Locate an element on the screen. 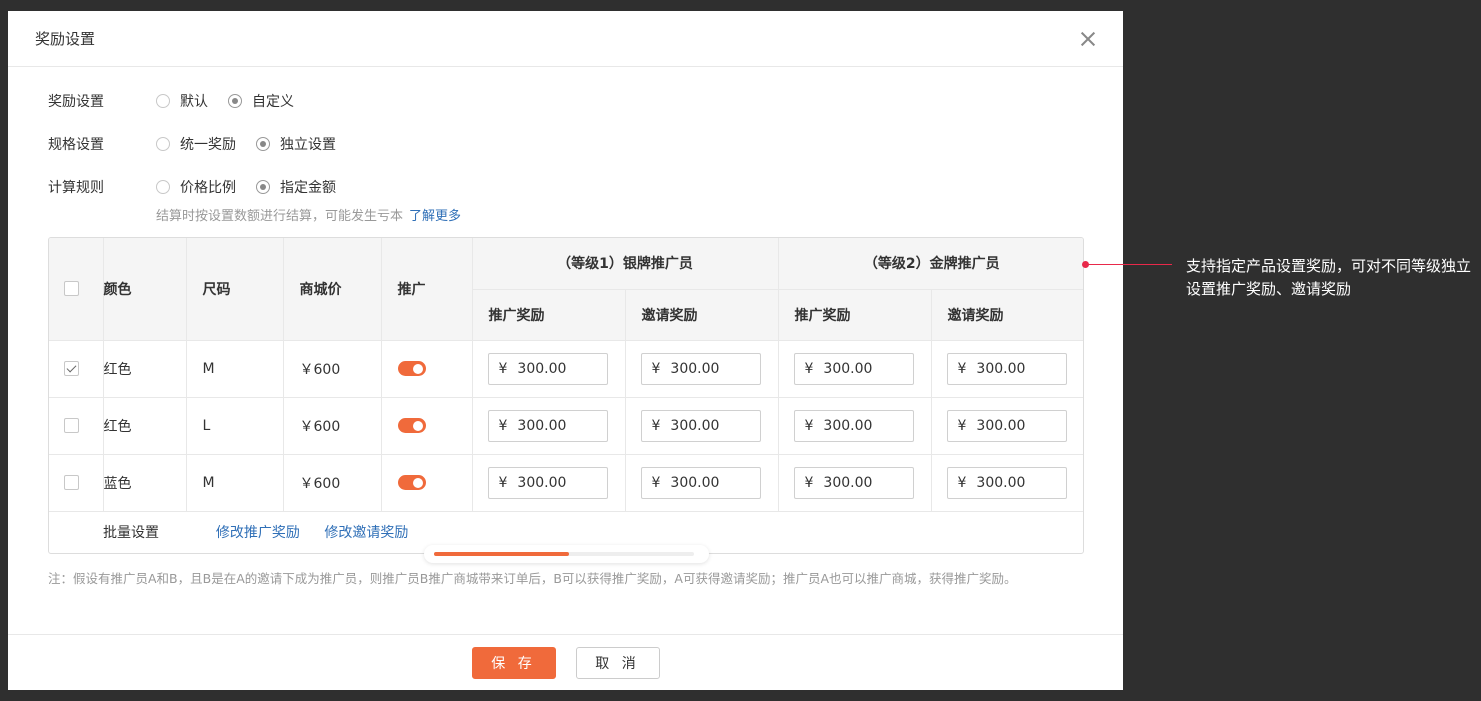 The image size is (1481, 701). reward-setting-row: 奖励设置 默认 自定义 is located at coordinates (181, 101).